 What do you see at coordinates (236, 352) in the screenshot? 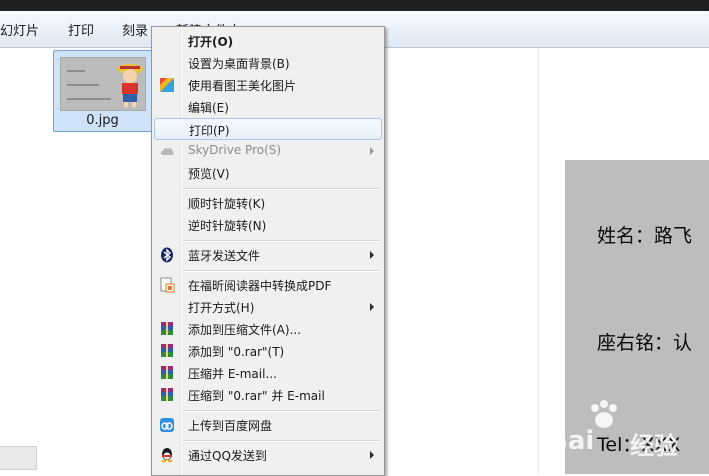
I see `menu-item-label: 添加到 "0.rar"(T)` at bounding box center [236, 352].